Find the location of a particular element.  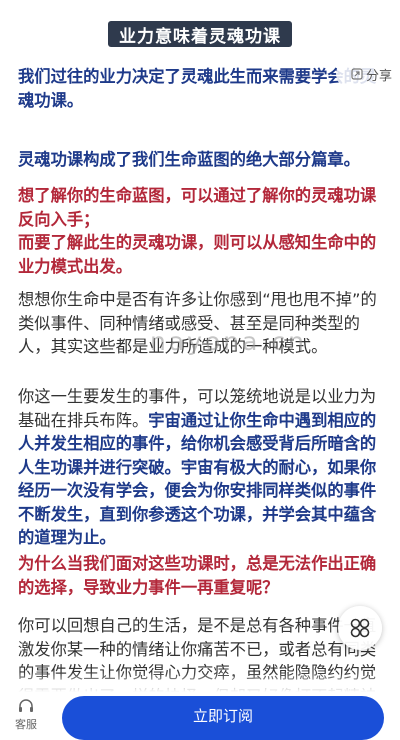

customer-service-button: 客服 is located at coordinates (26, 715).